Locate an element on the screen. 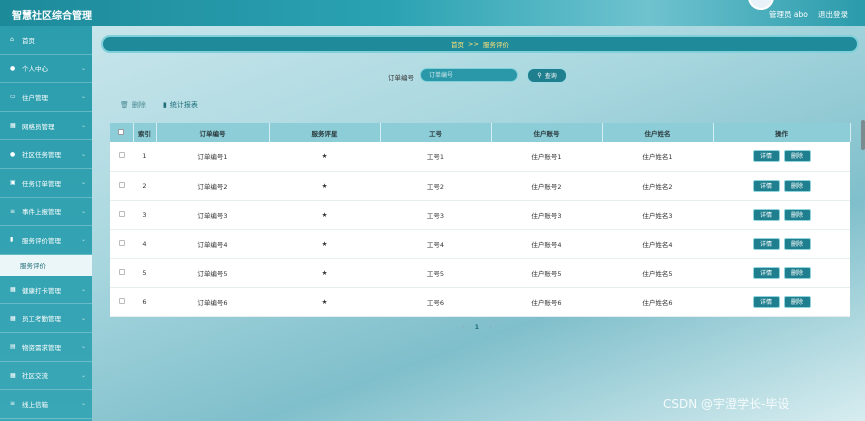 The image size is (865, 421). sidebar-item: ≡ 事件上报管理 ⌄ is located at coordinates (46, 212).